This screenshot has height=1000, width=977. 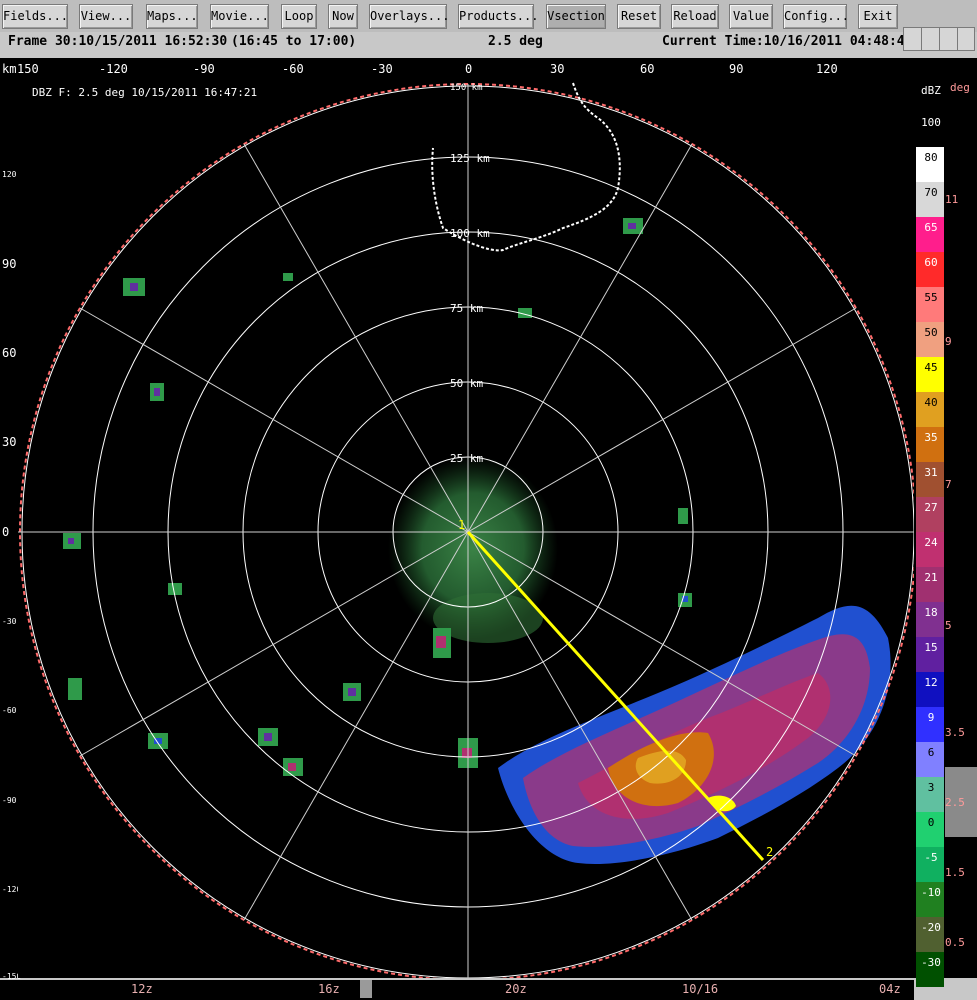 I want to click on colorbar-label: 60, so click(x=931, y=262).